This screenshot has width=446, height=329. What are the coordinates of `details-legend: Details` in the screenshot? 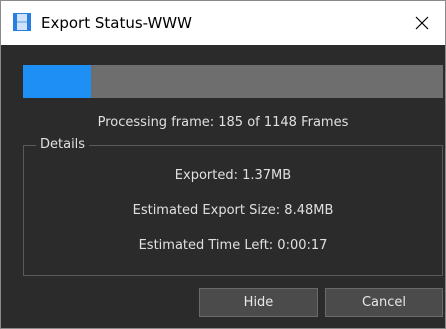 It's located at (63, 145).